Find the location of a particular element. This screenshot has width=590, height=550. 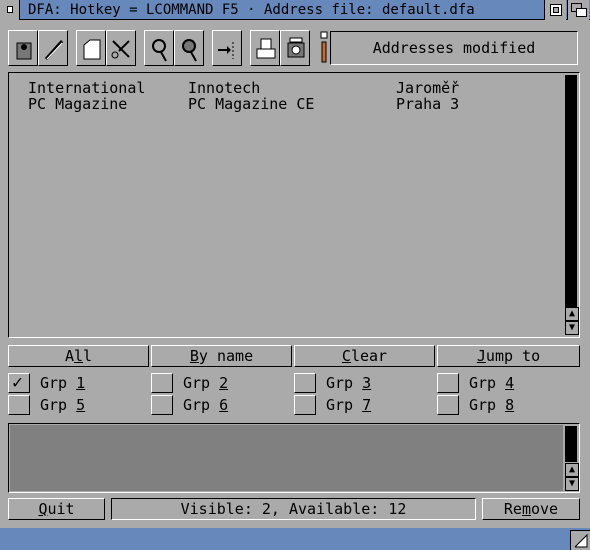

search-icon is located at coordinates (159, 50).